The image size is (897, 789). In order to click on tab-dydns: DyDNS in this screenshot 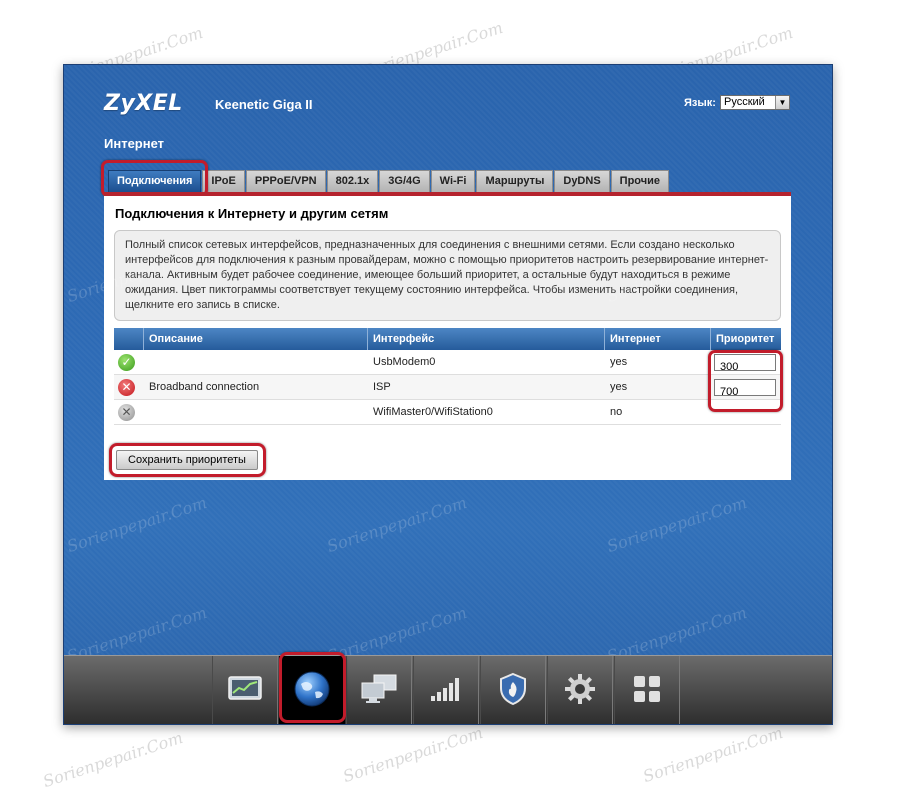, I will do `click(582, 181)`.